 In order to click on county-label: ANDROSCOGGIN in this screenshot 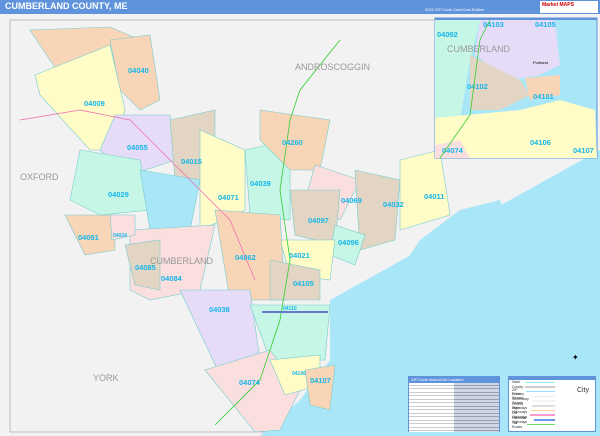, I will do `click(332, 67)`.